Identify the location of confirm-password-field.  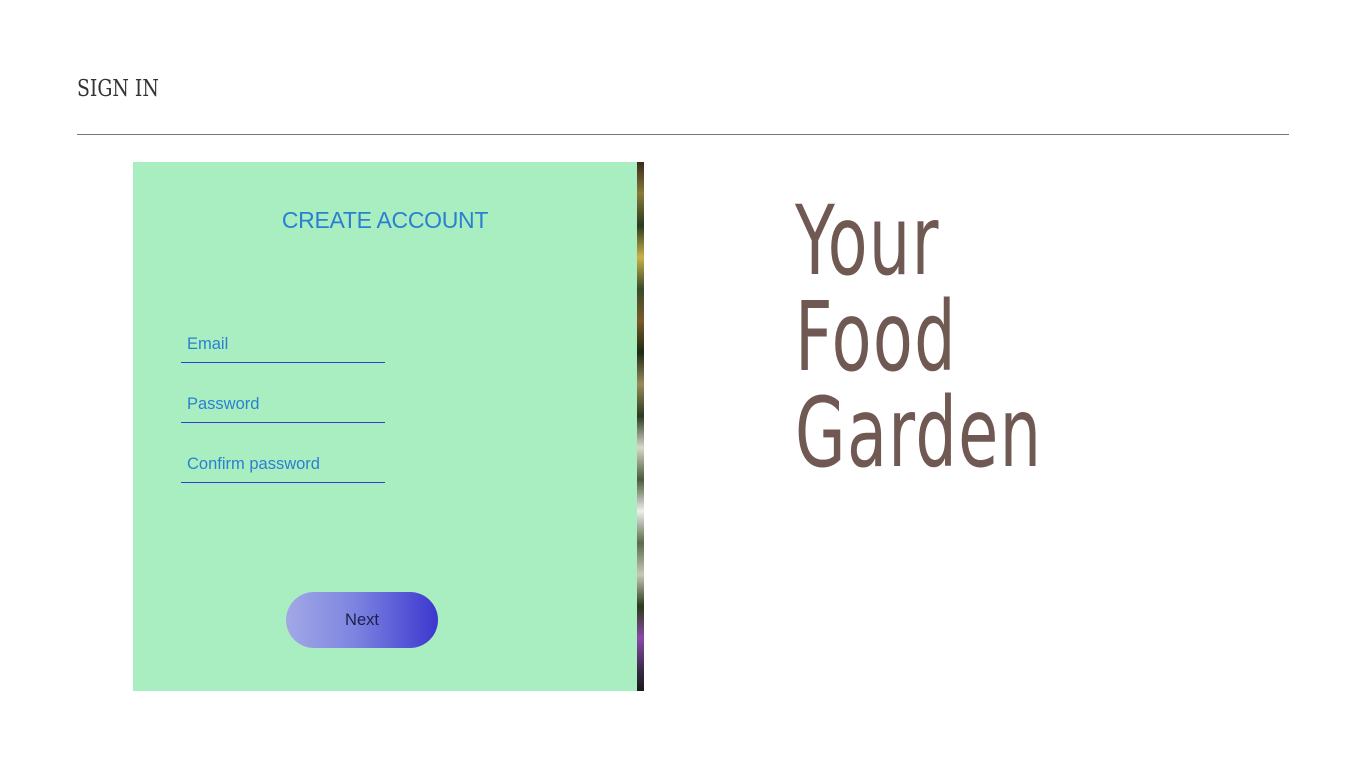
(283, 465).